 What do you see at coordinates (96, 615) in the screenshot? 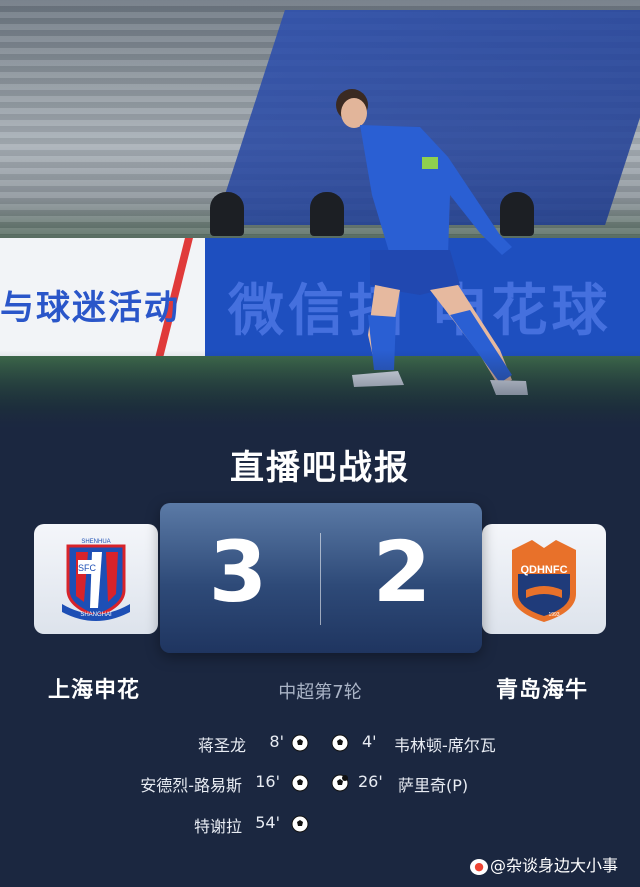
I see `shenhua-logo-bottom-text: SHANGHAI` at bounding box center [96, 615].